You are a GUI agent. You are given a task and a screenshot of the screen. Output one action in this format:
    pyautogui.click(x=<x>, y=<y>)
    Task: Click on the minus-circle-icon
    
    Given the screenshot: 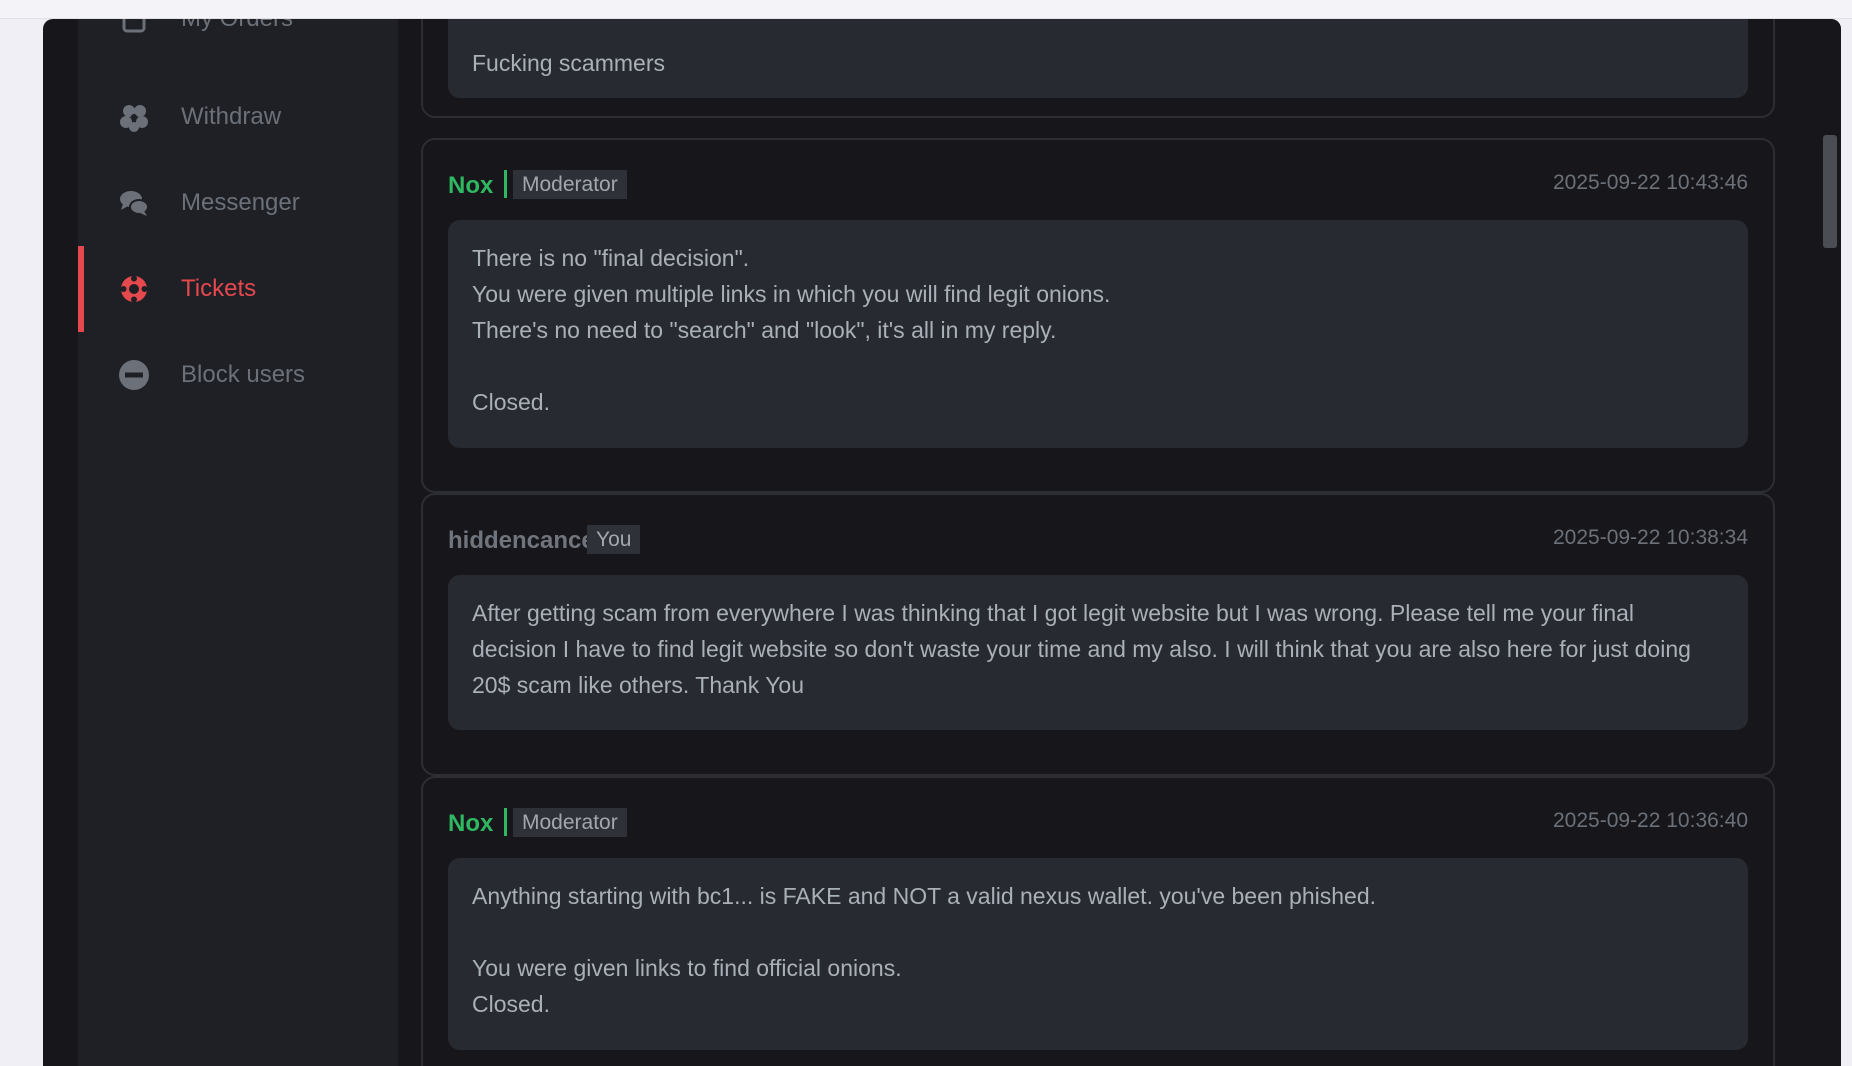 What is the action you would take?
    pyautogui.click(x=134, y=375)
    